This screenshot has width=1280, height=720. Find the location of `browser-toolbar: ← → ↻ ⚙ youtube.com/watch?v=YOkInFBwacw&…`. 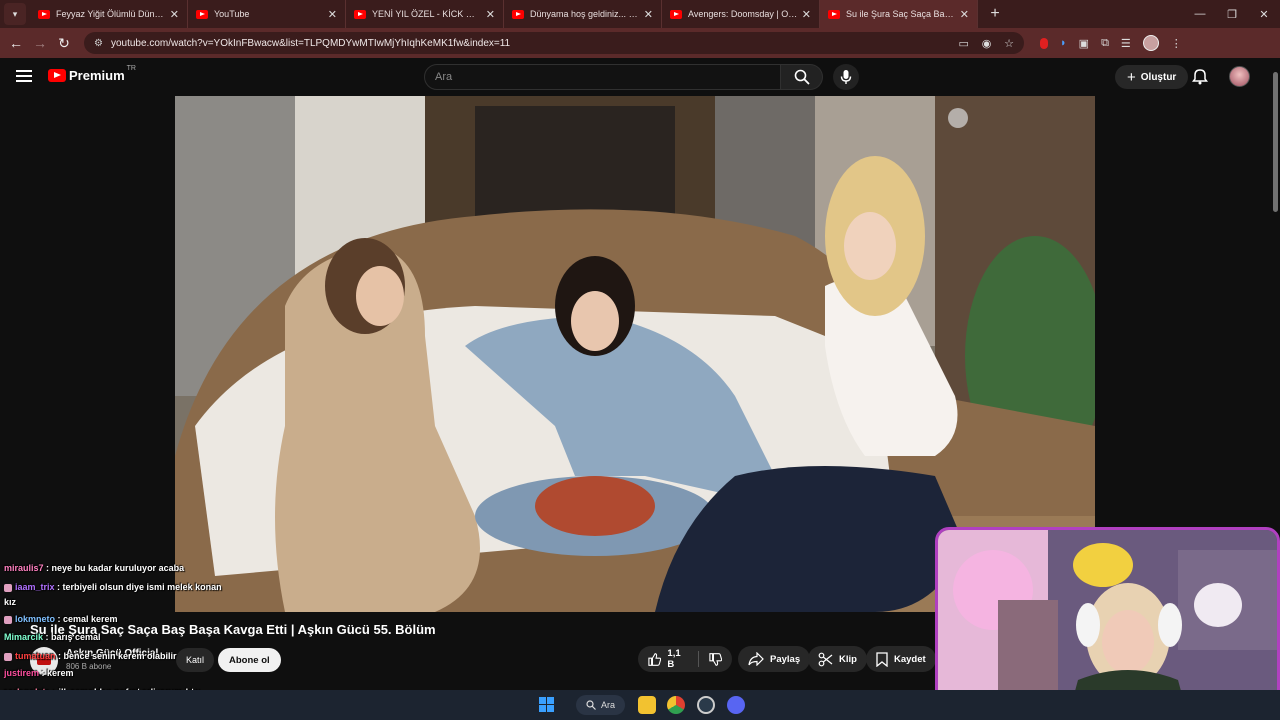

browser-toolbar: ← → ↻ ⚙ youtube.com/watch?v=YOkInFBwacw&… is located at coordinates (640, 43).